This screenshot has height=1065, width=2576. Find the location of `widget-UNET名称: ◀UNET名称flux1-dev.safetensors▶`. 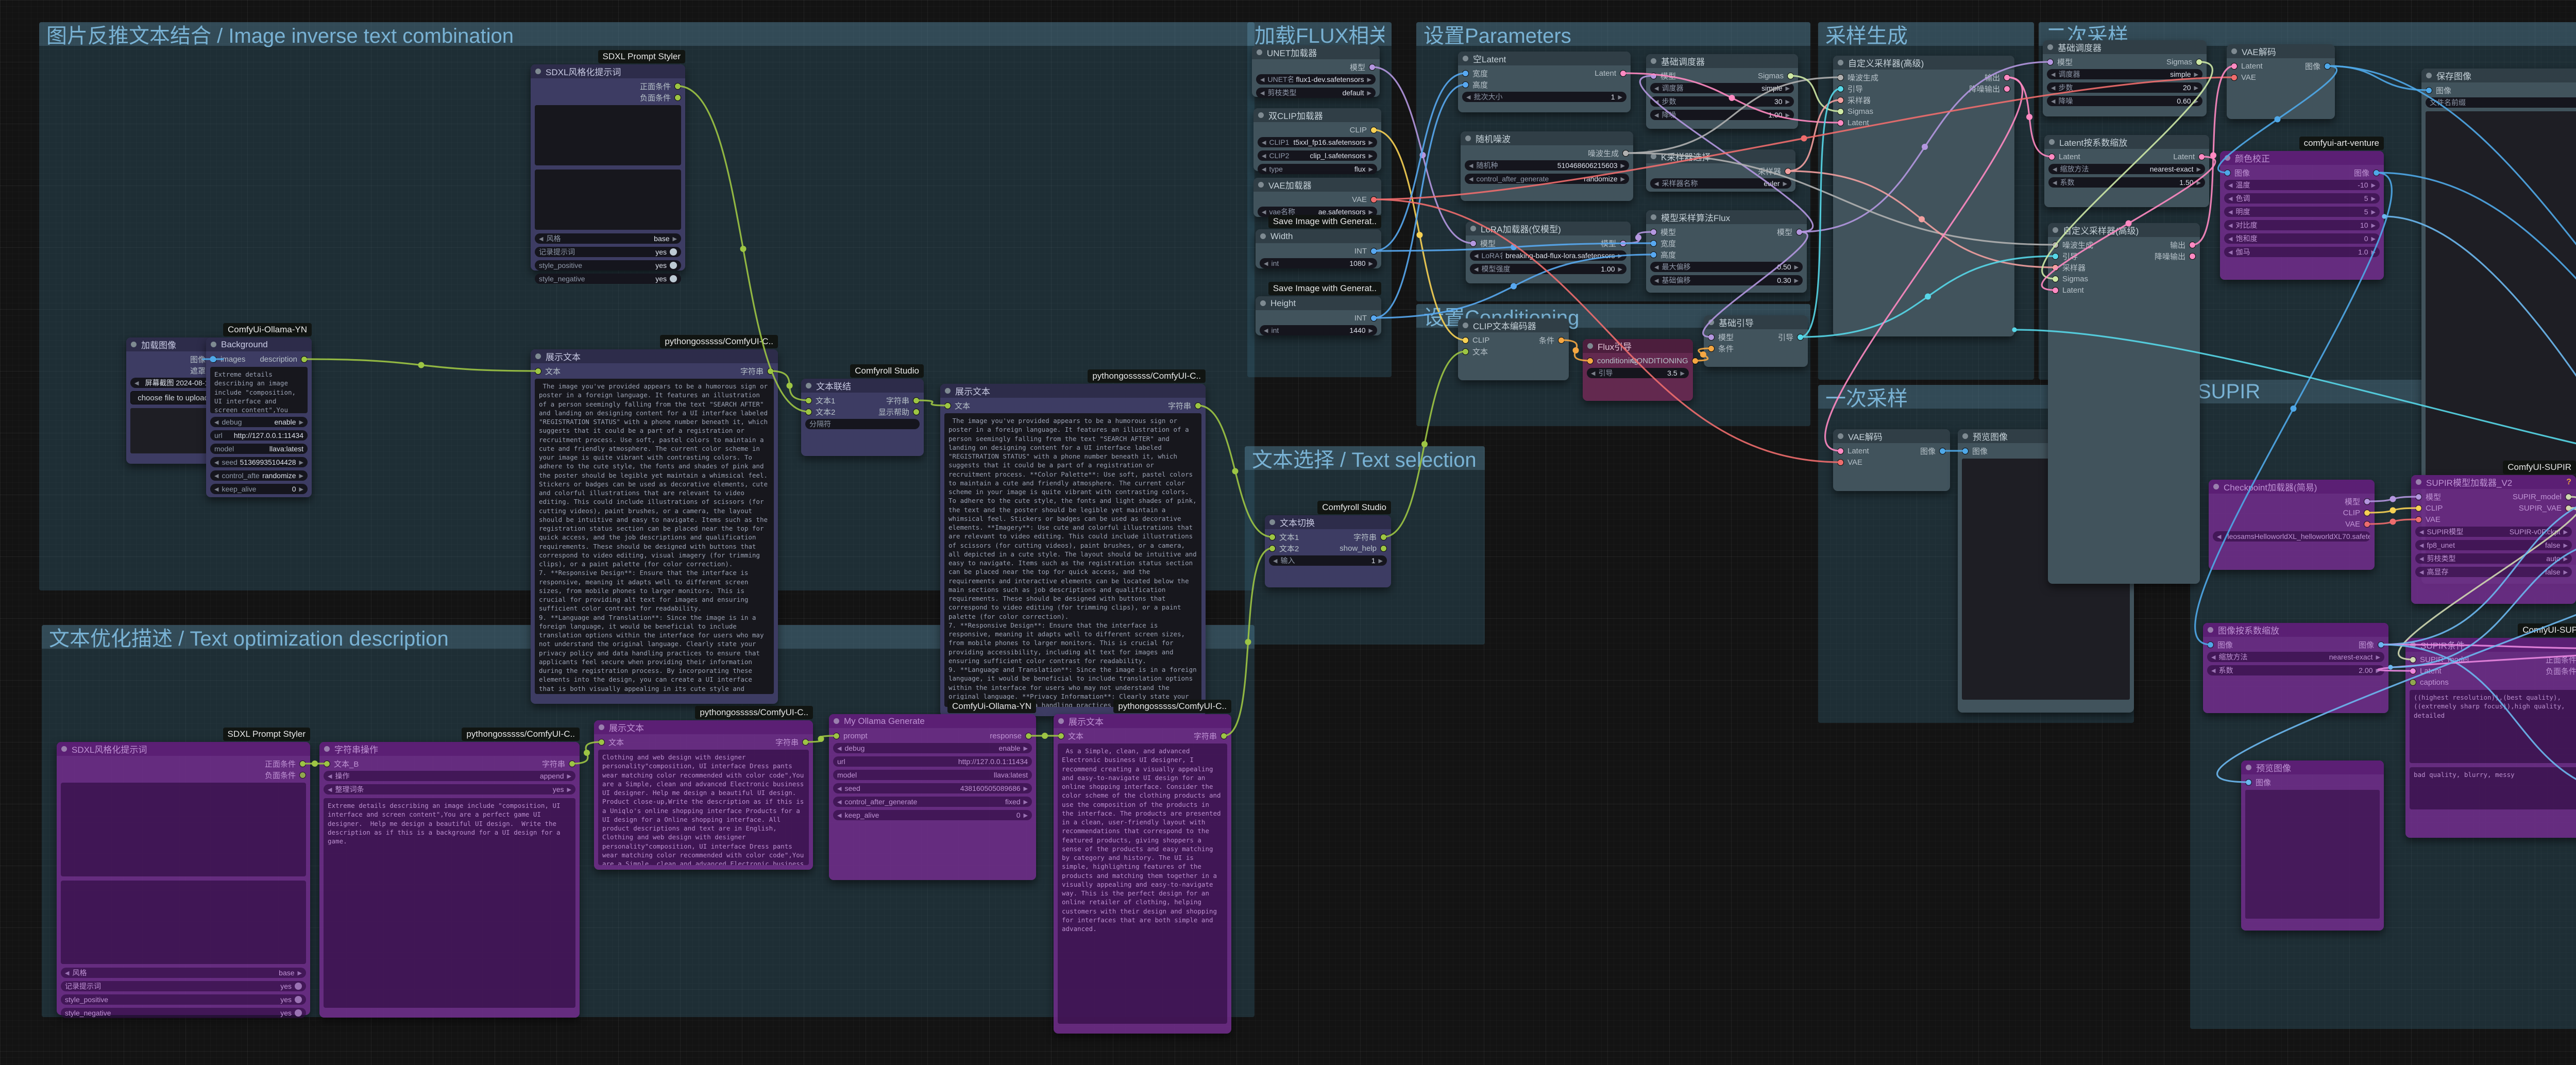

widget-UNET名称: ◀UNET名称flux1-dev.safetensors▶ is located at coordinates (1316, 79).